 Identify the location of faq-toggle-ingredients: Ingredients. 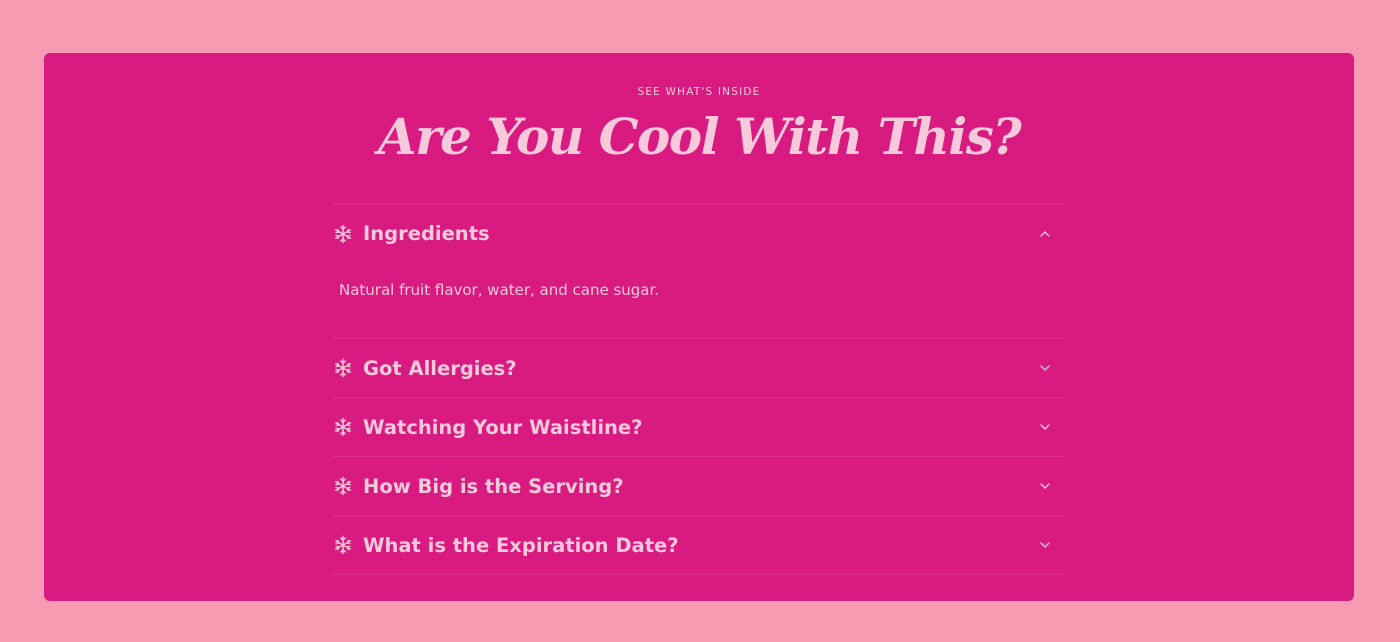
(698, 233).